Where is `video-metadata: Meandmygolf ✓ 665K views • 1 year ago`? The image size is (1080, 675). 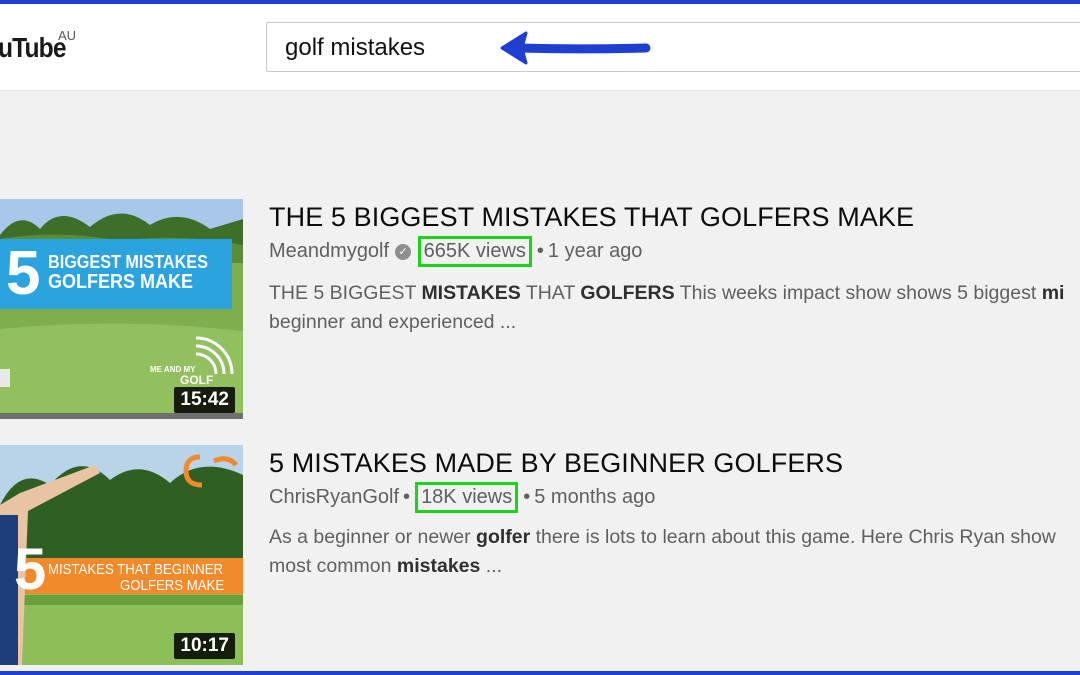 video-metadata: Meandmygolf ✓ 665K views • 1 year ago is located at coordinates (455, 251).